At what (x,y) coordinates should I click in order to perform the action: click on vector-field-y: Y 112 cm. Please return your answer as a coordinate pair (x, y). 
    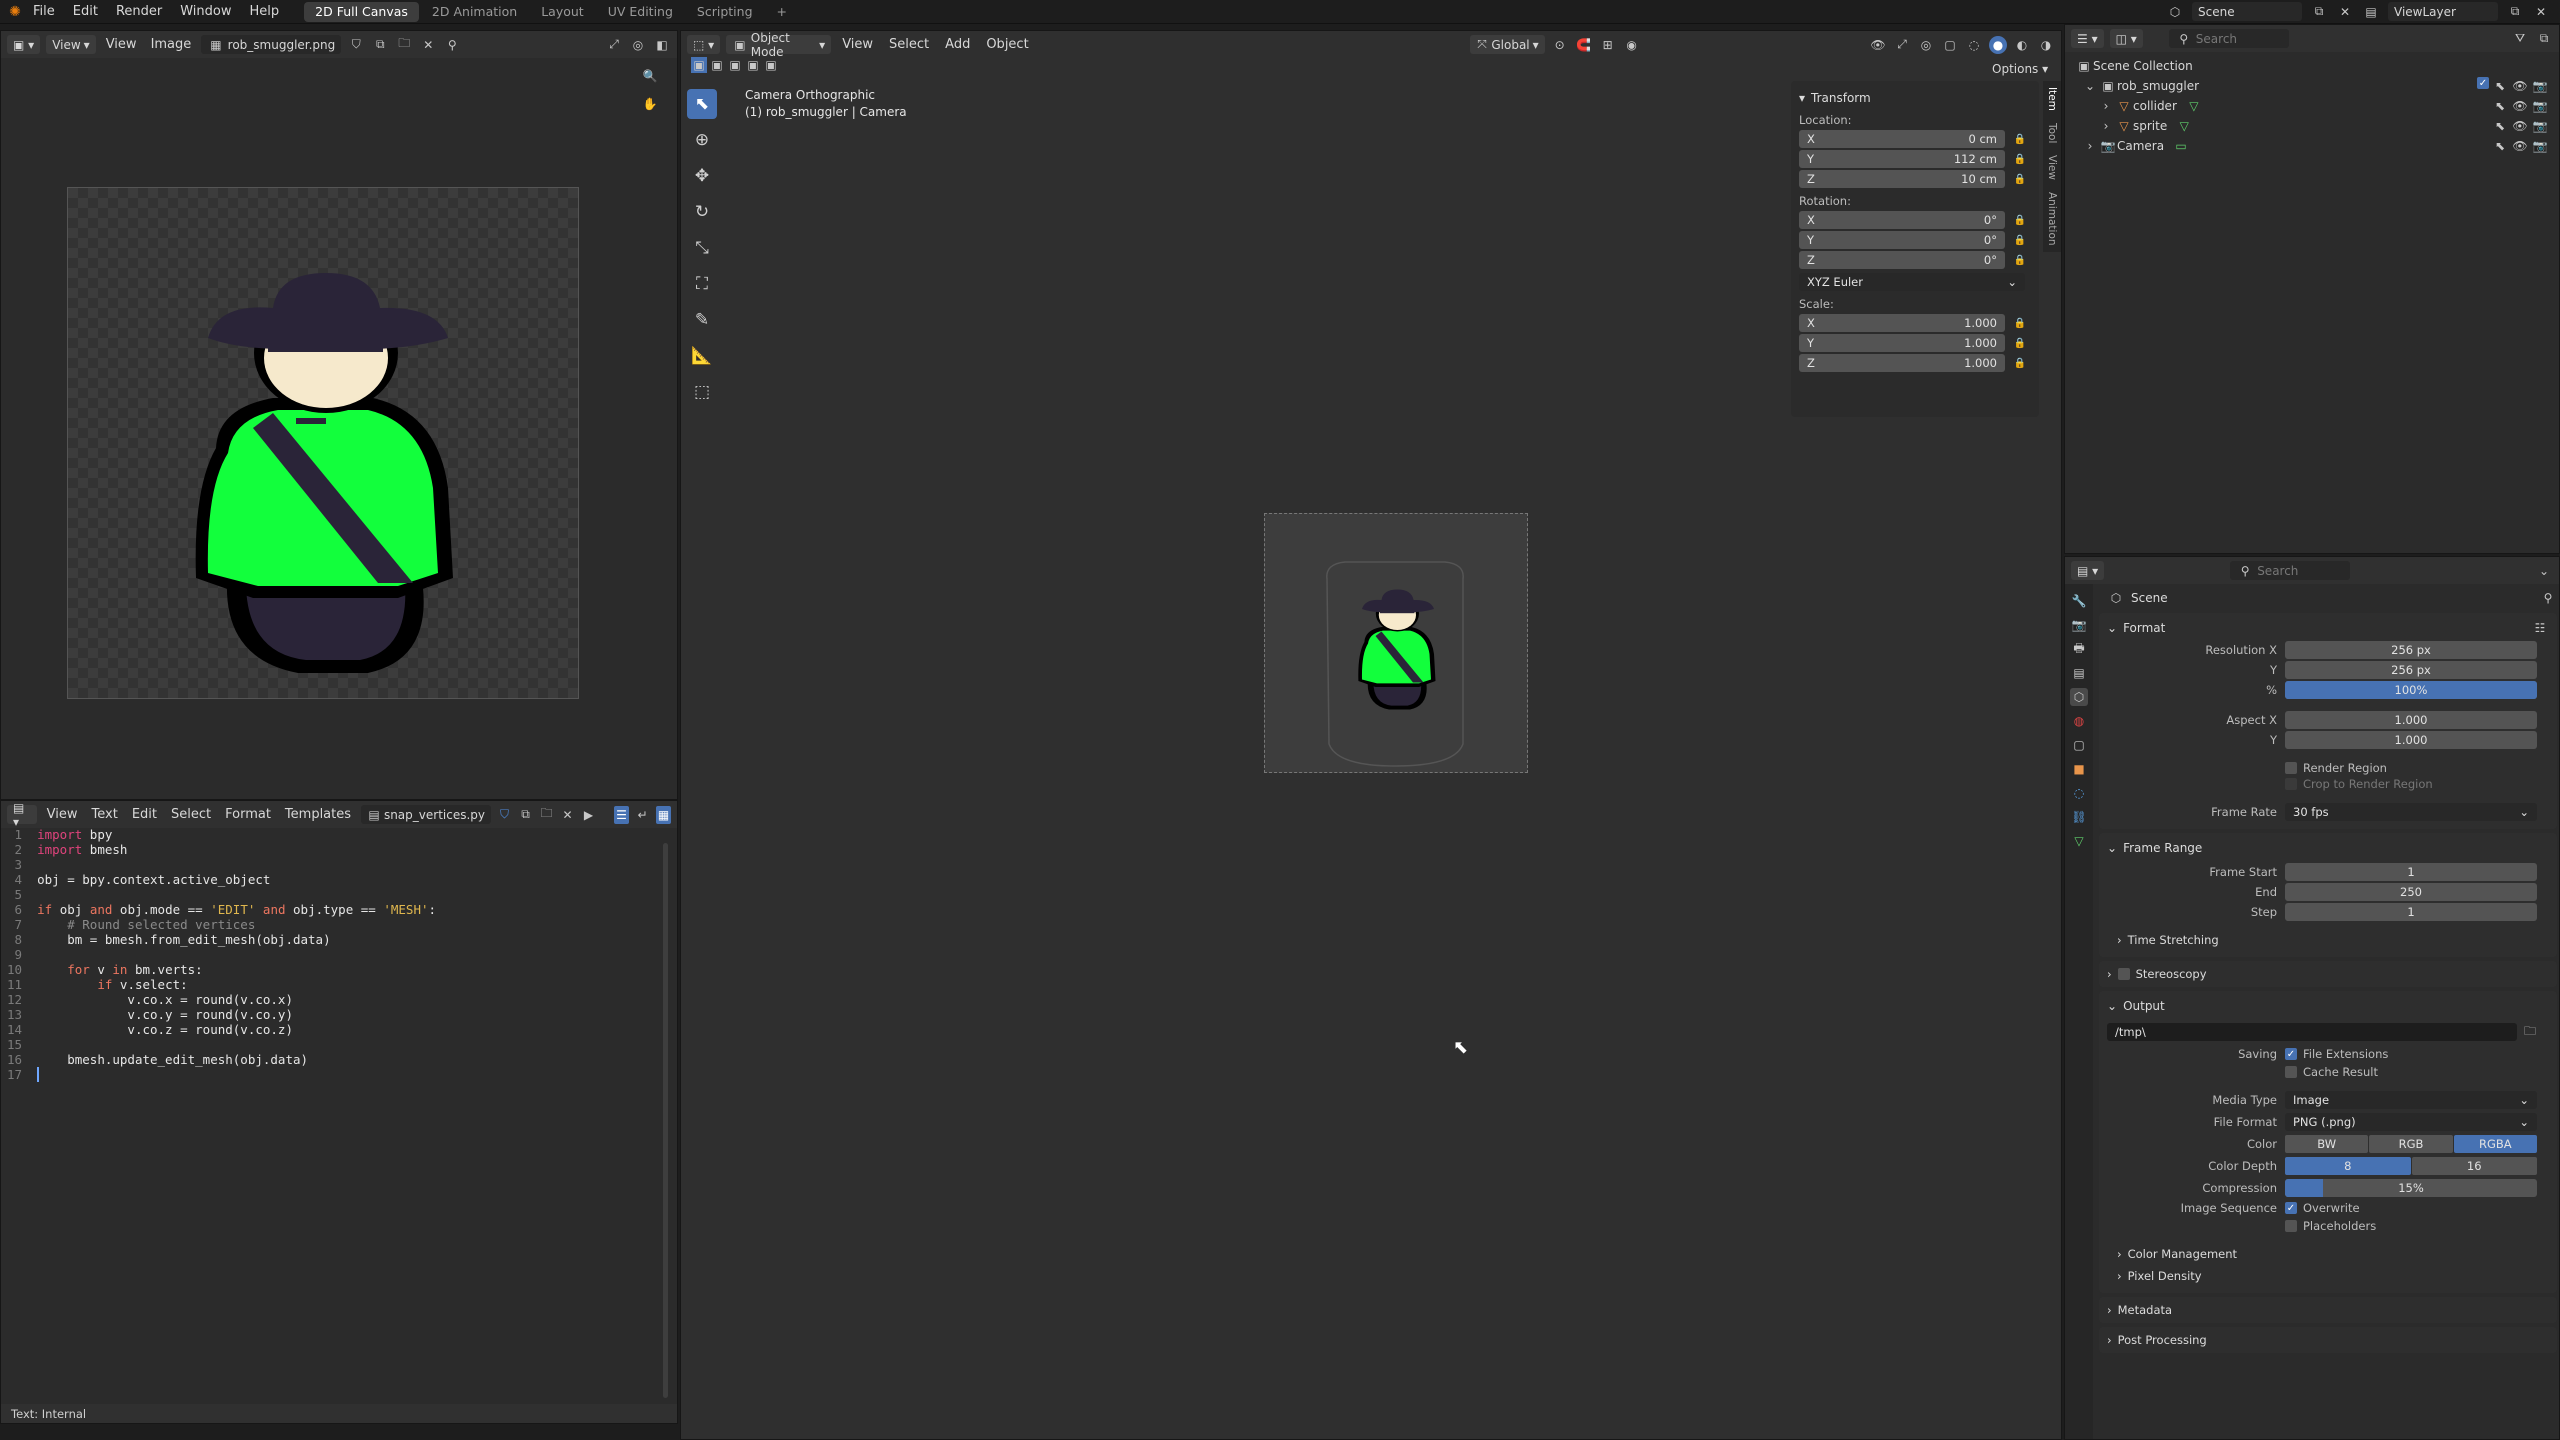
    Looking at the image, I should click on (1902, 159).